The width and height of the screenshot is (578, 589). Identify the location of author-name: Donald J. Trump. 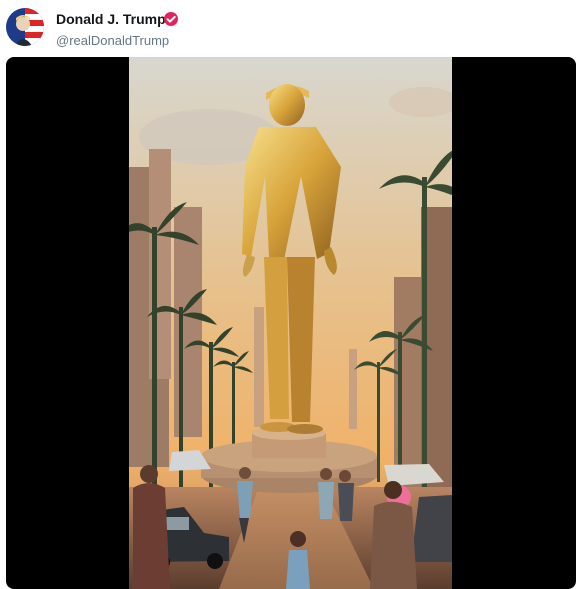
(111, 19).